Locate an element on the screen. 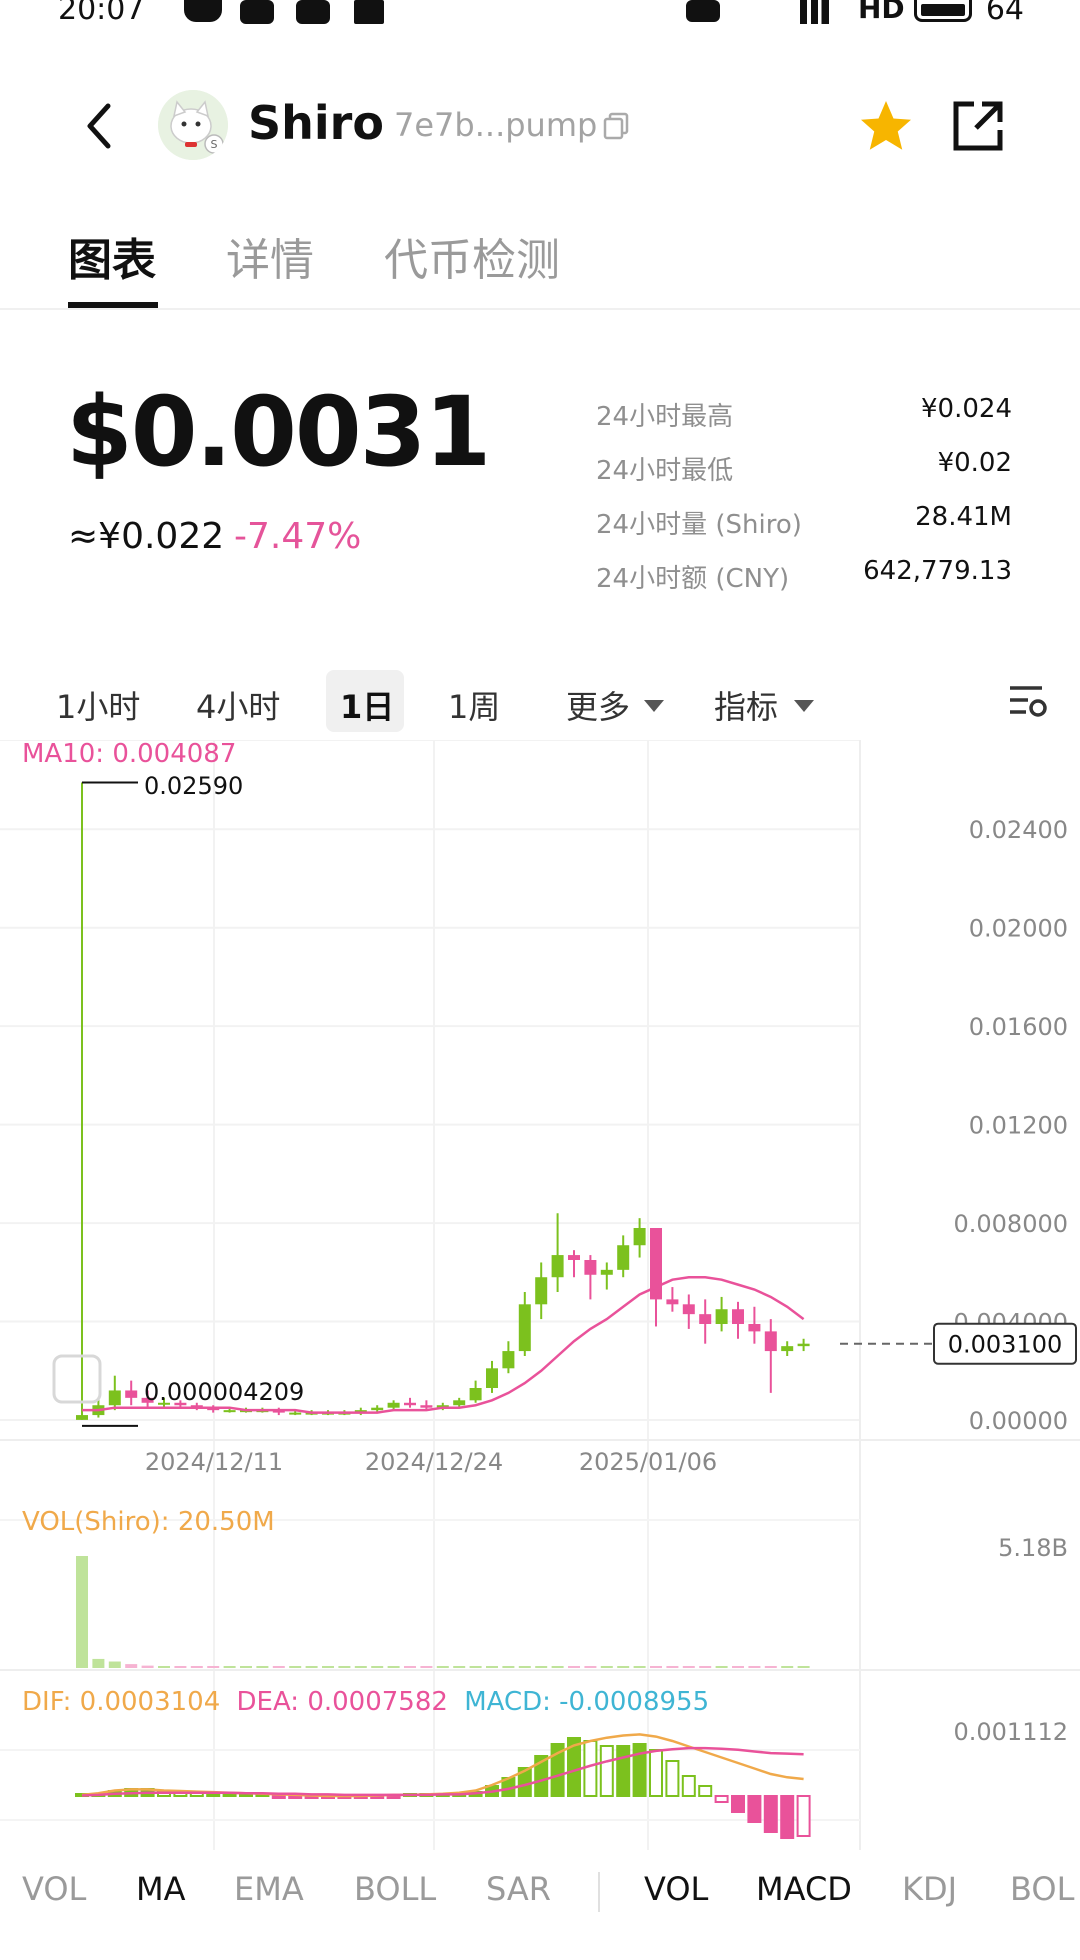 Image resolution: width=1080 pixels, height=1960 pixels. timeframe-1d: 1日 is located at coordinates (367, 705).